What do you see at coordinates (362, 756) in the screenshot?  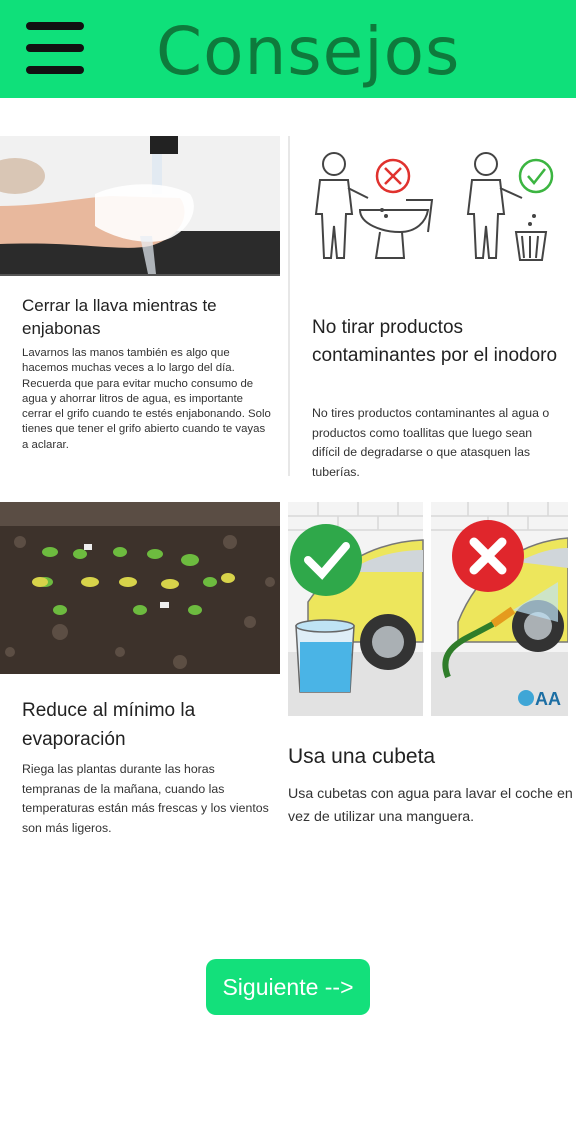 I see `tip-title: Usa una cubeta` at bounding box center [362, 756].